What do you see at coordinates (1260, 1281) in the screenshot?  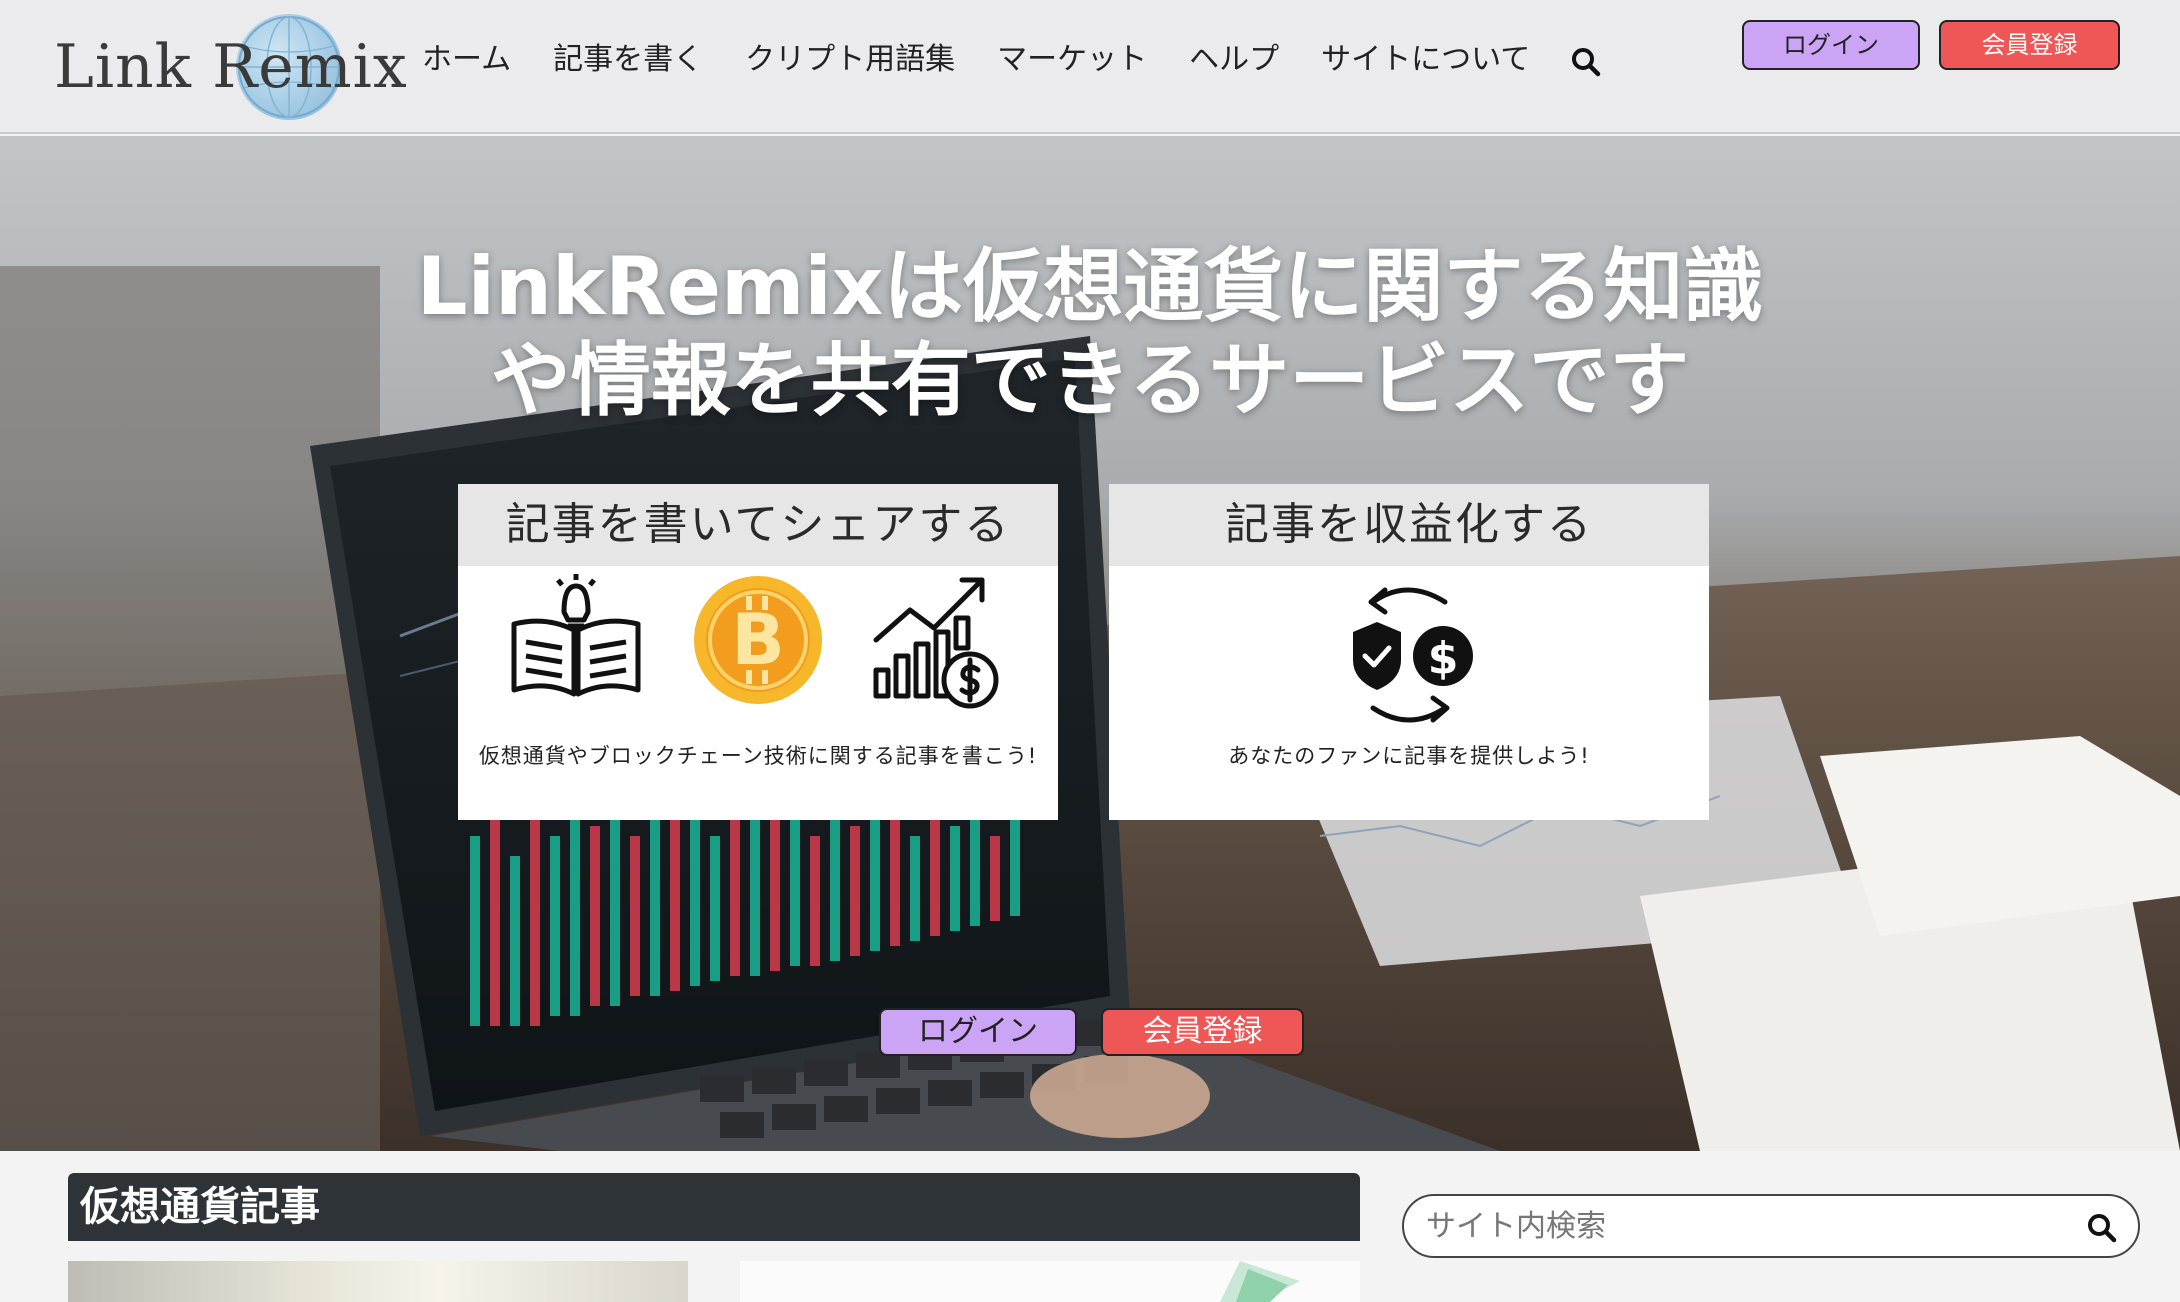 I see `article-thumbnail-image` at bounding box center [1260, 1281].